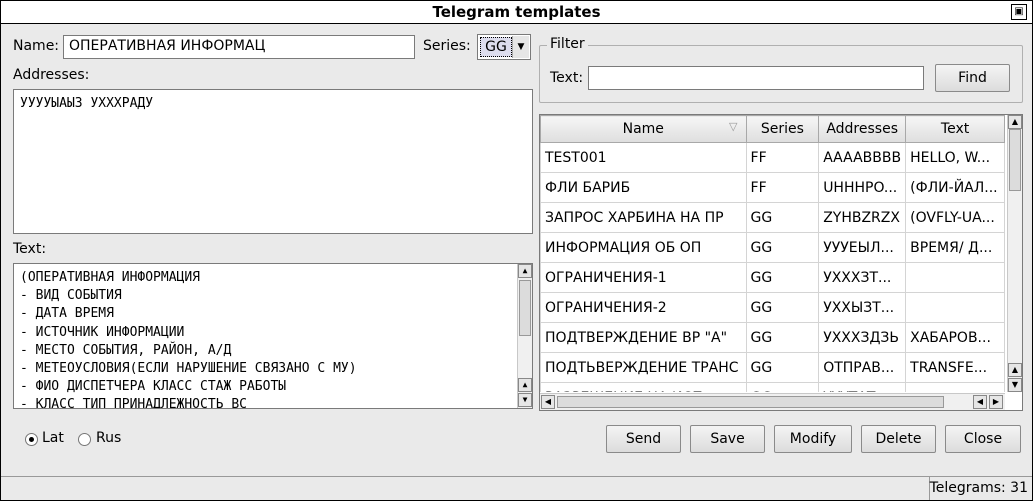 The width and height of the screenshot is (1033, 501). What do you see at coordinates (53, 438) in the screenshot?
I see `lat-label: Lat` at bounding box center [53, 438].